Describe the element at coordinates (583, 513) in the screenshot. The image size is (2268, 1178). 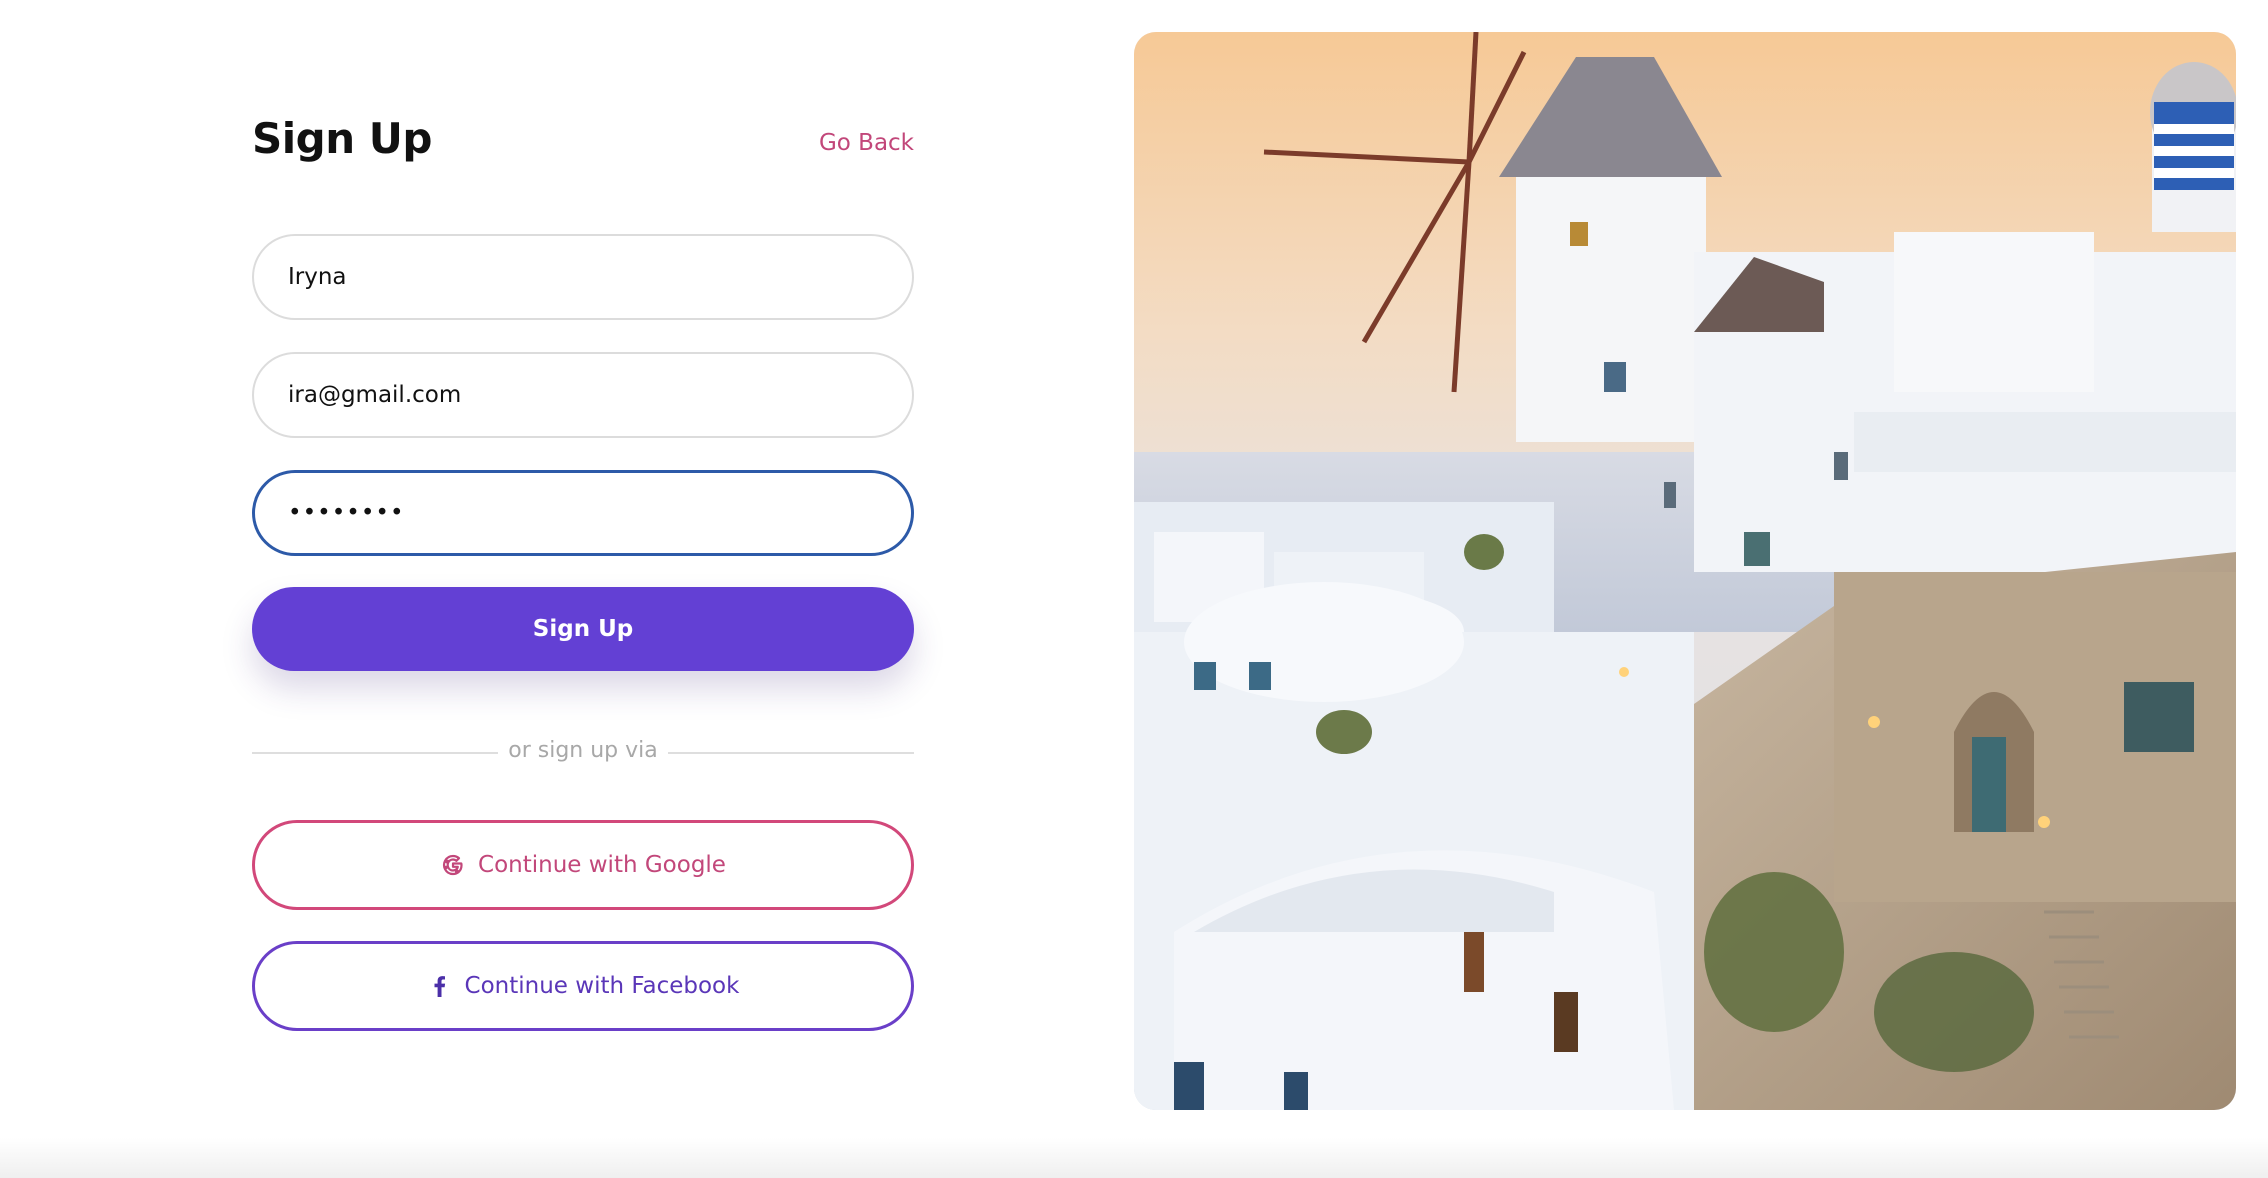
I see `password-input` at that location.